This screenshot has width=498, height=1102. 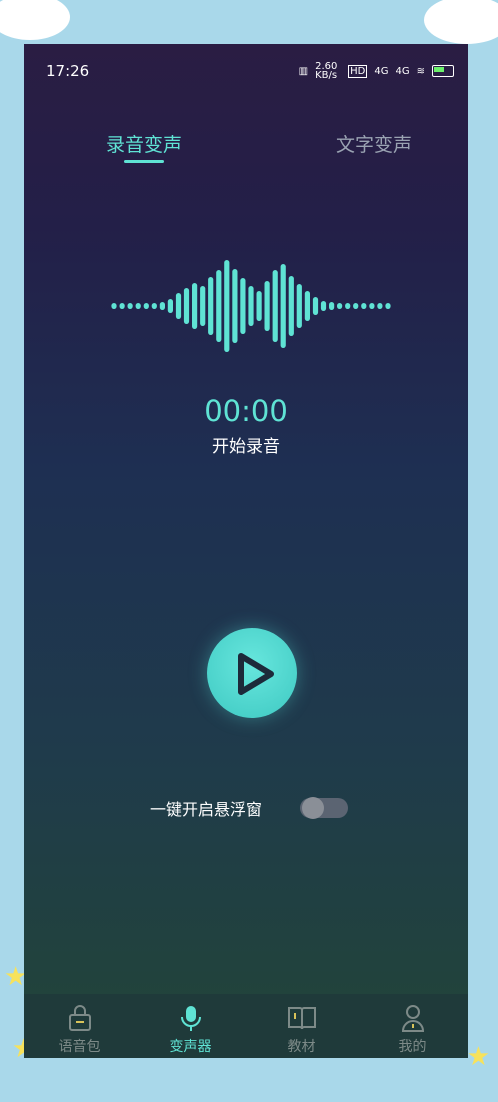 I want to click on nav-label: 变声器, so click(x=190, y=1047).